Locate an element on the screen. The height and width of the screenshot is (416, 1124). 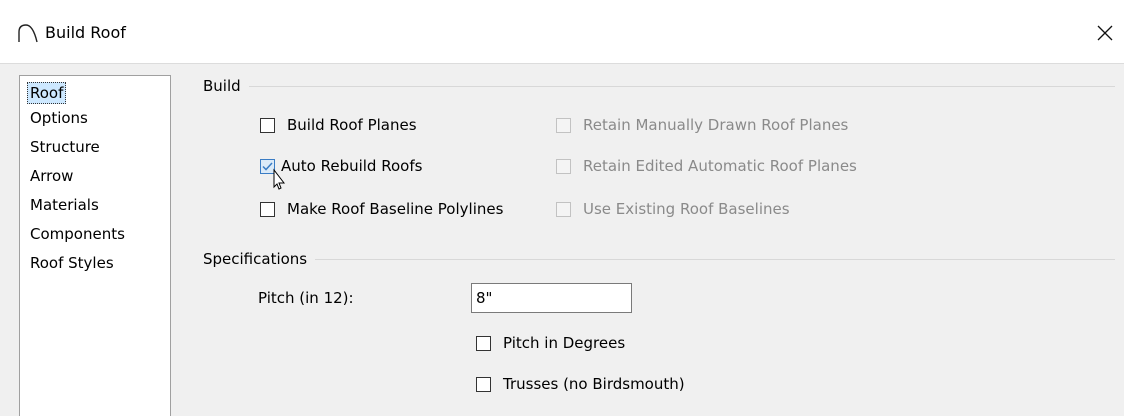
checkbox-label: Auto Rebuild Roofs is located at coordinates (352, 166).